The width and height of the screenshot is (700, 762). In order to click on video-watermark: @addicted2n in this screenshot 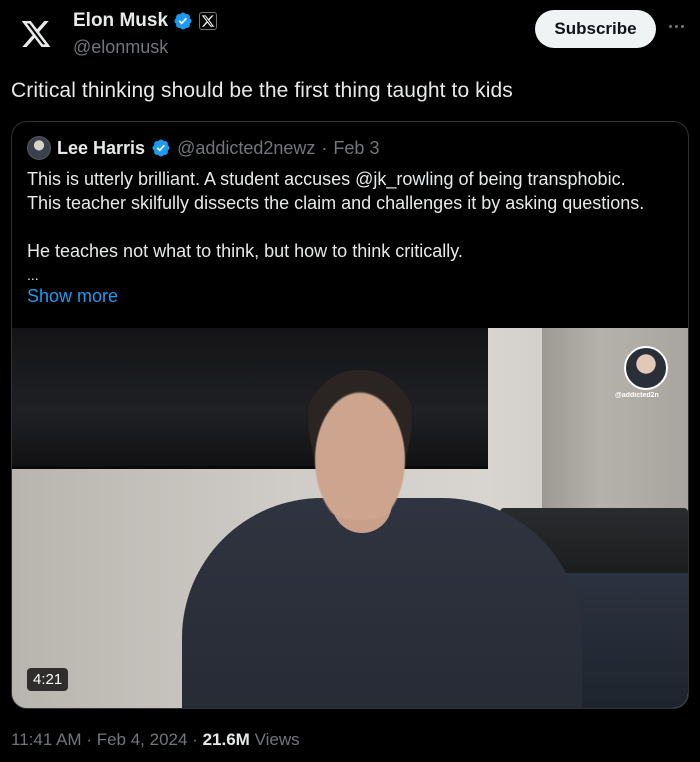, I will do `click(637, 395)`.